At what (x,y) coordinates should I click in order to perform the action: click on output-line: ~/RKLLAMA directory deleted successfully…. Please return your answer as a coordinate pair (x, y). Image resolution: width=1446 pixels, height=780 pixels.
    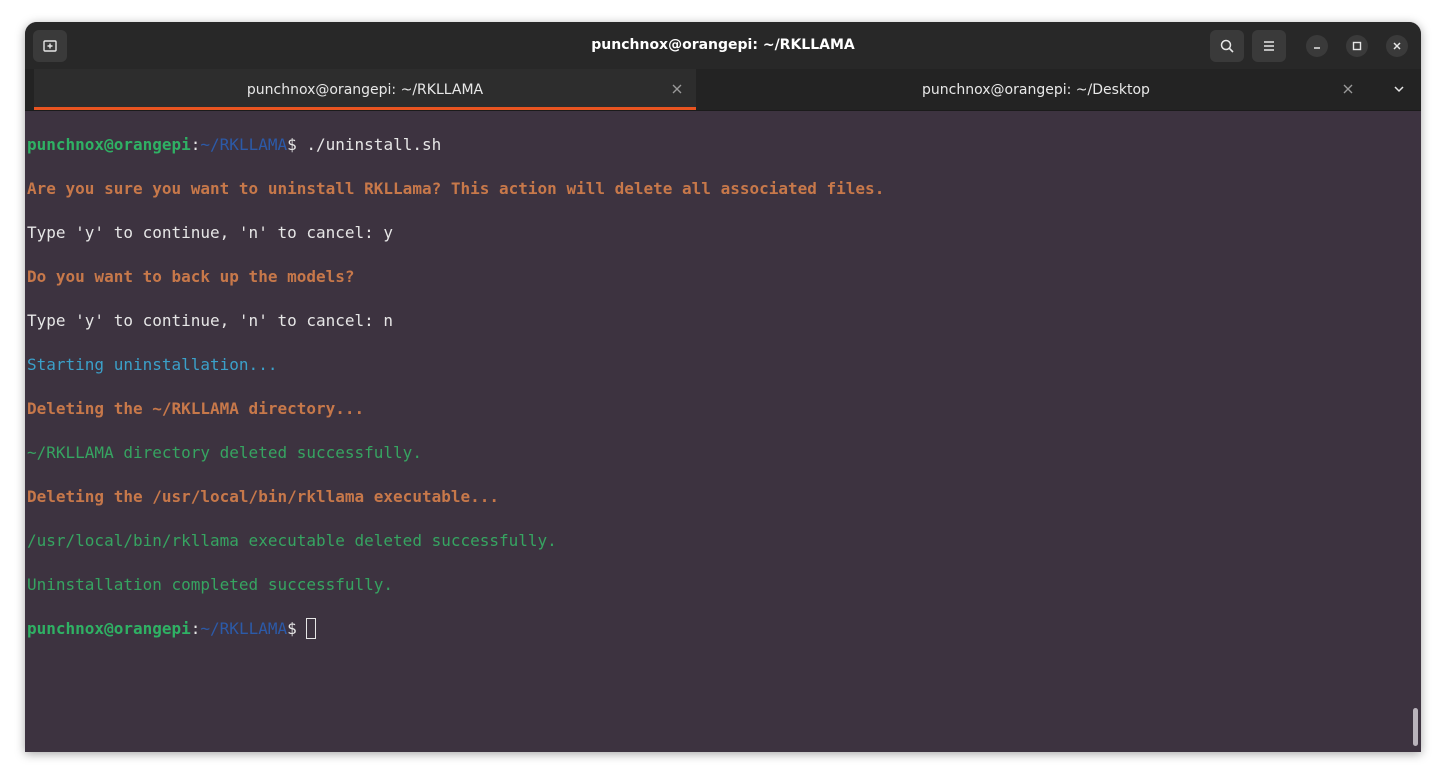
    Looking at the image, I should click on (224, 452).